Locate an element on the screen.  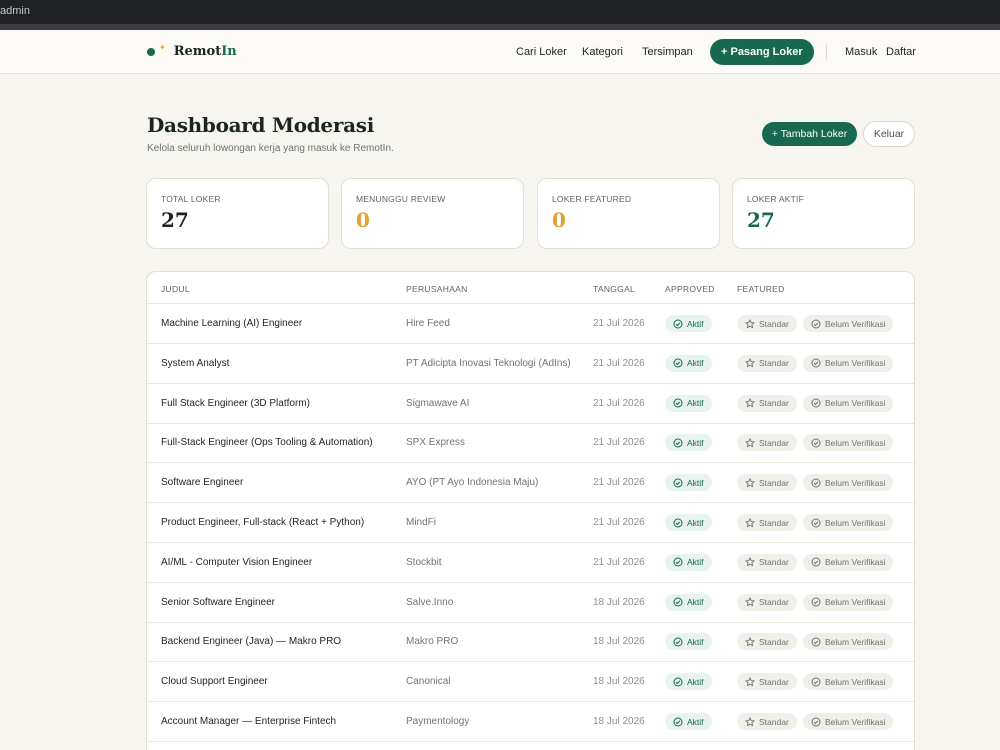
posted-date: 21 Jul 2026 is located at coordinates (619, 323).